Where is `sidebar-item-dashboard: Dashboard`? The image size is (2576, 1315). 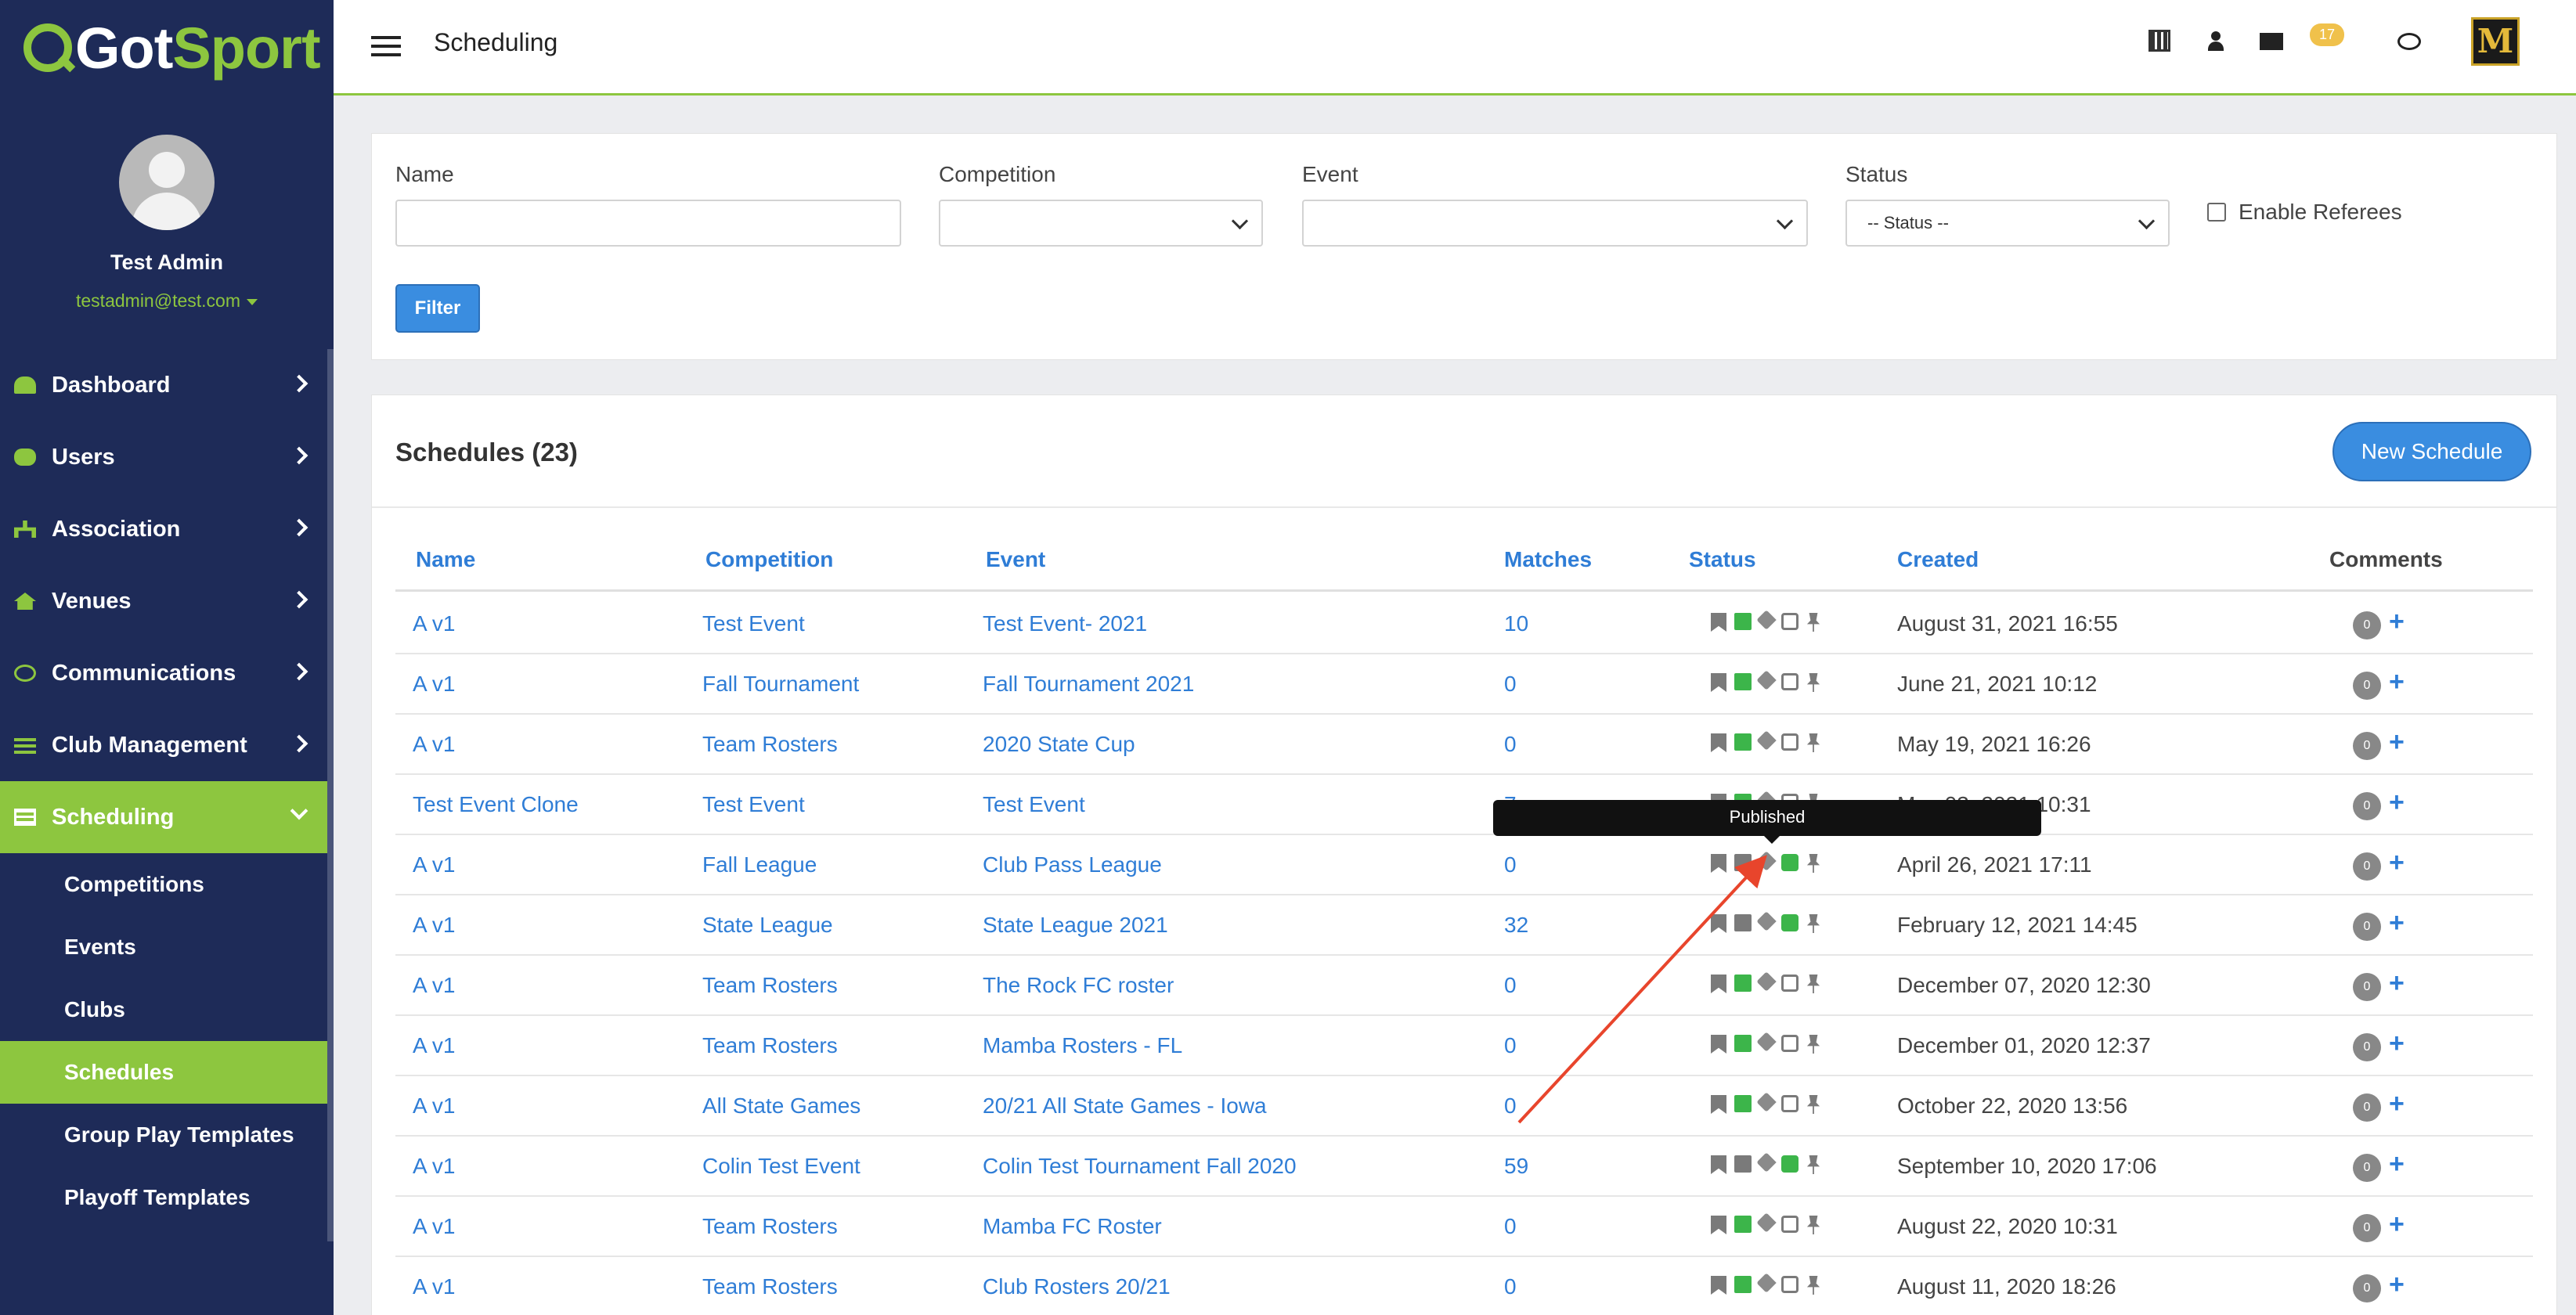
sidebar-item-dashboard: Dashboard is located at coordinates (167, 385).